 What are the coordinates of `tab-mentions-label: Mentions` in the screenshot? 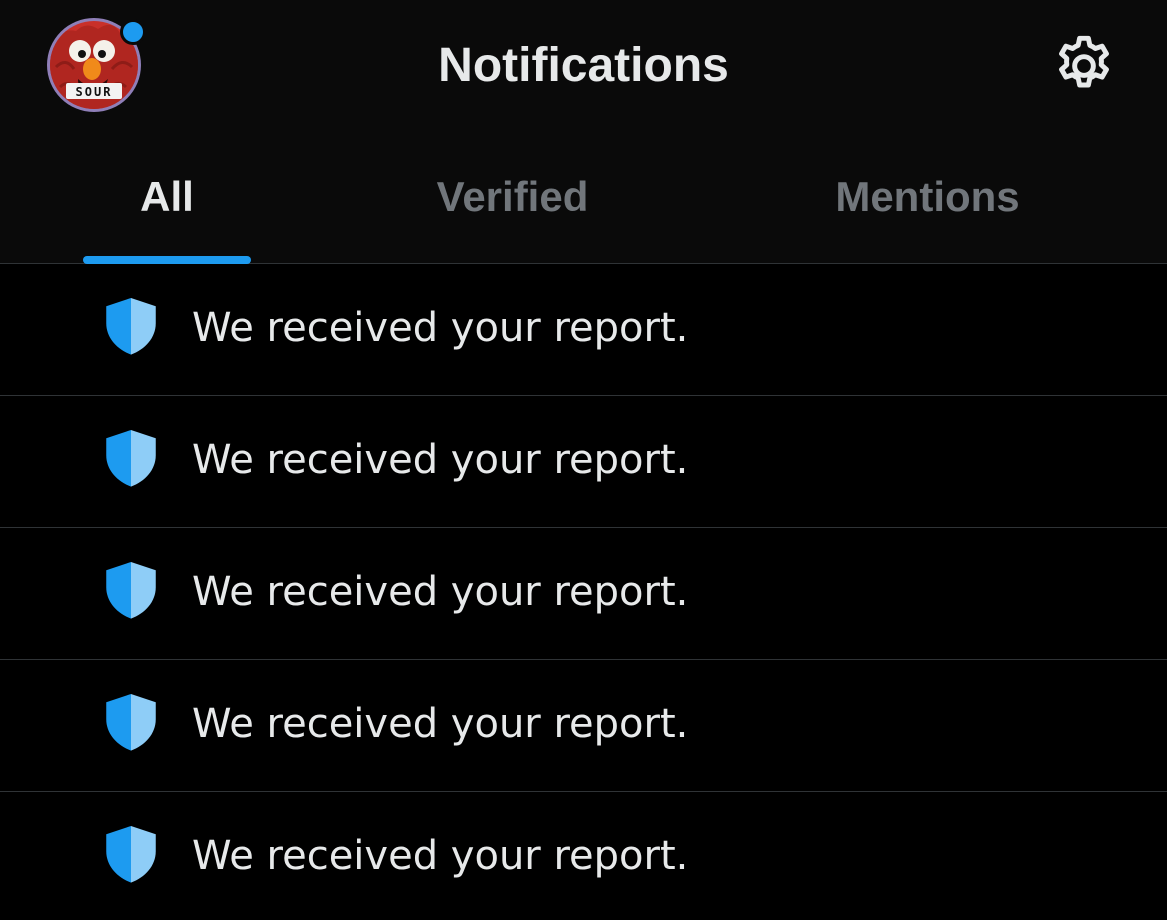 It's located at (927, 196).